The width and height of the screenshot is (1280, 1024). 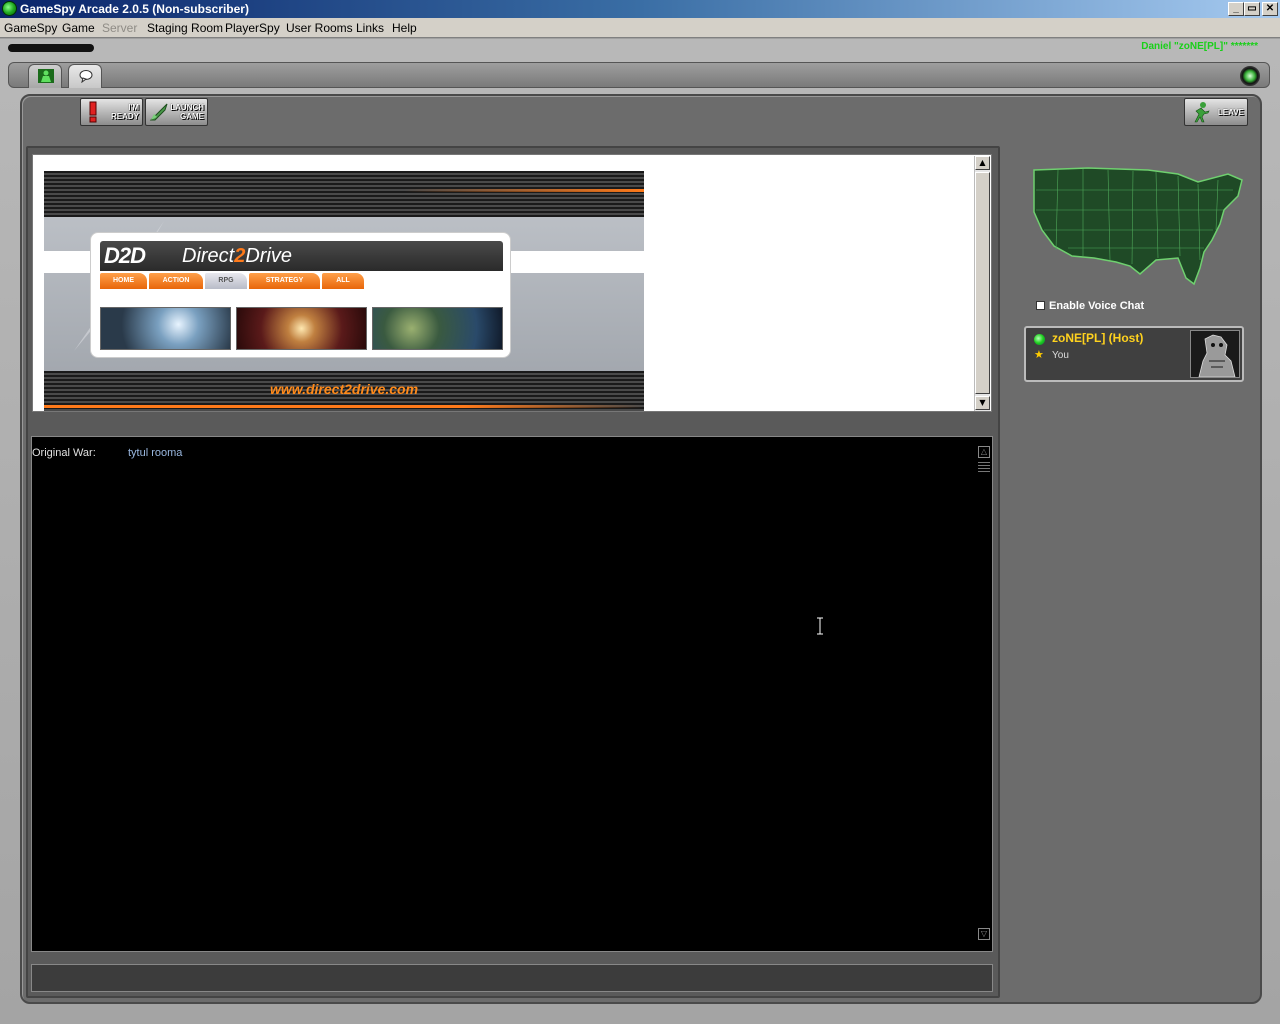 I want to click on launch-game-label: Launch Game, so click(x=187, y=112).